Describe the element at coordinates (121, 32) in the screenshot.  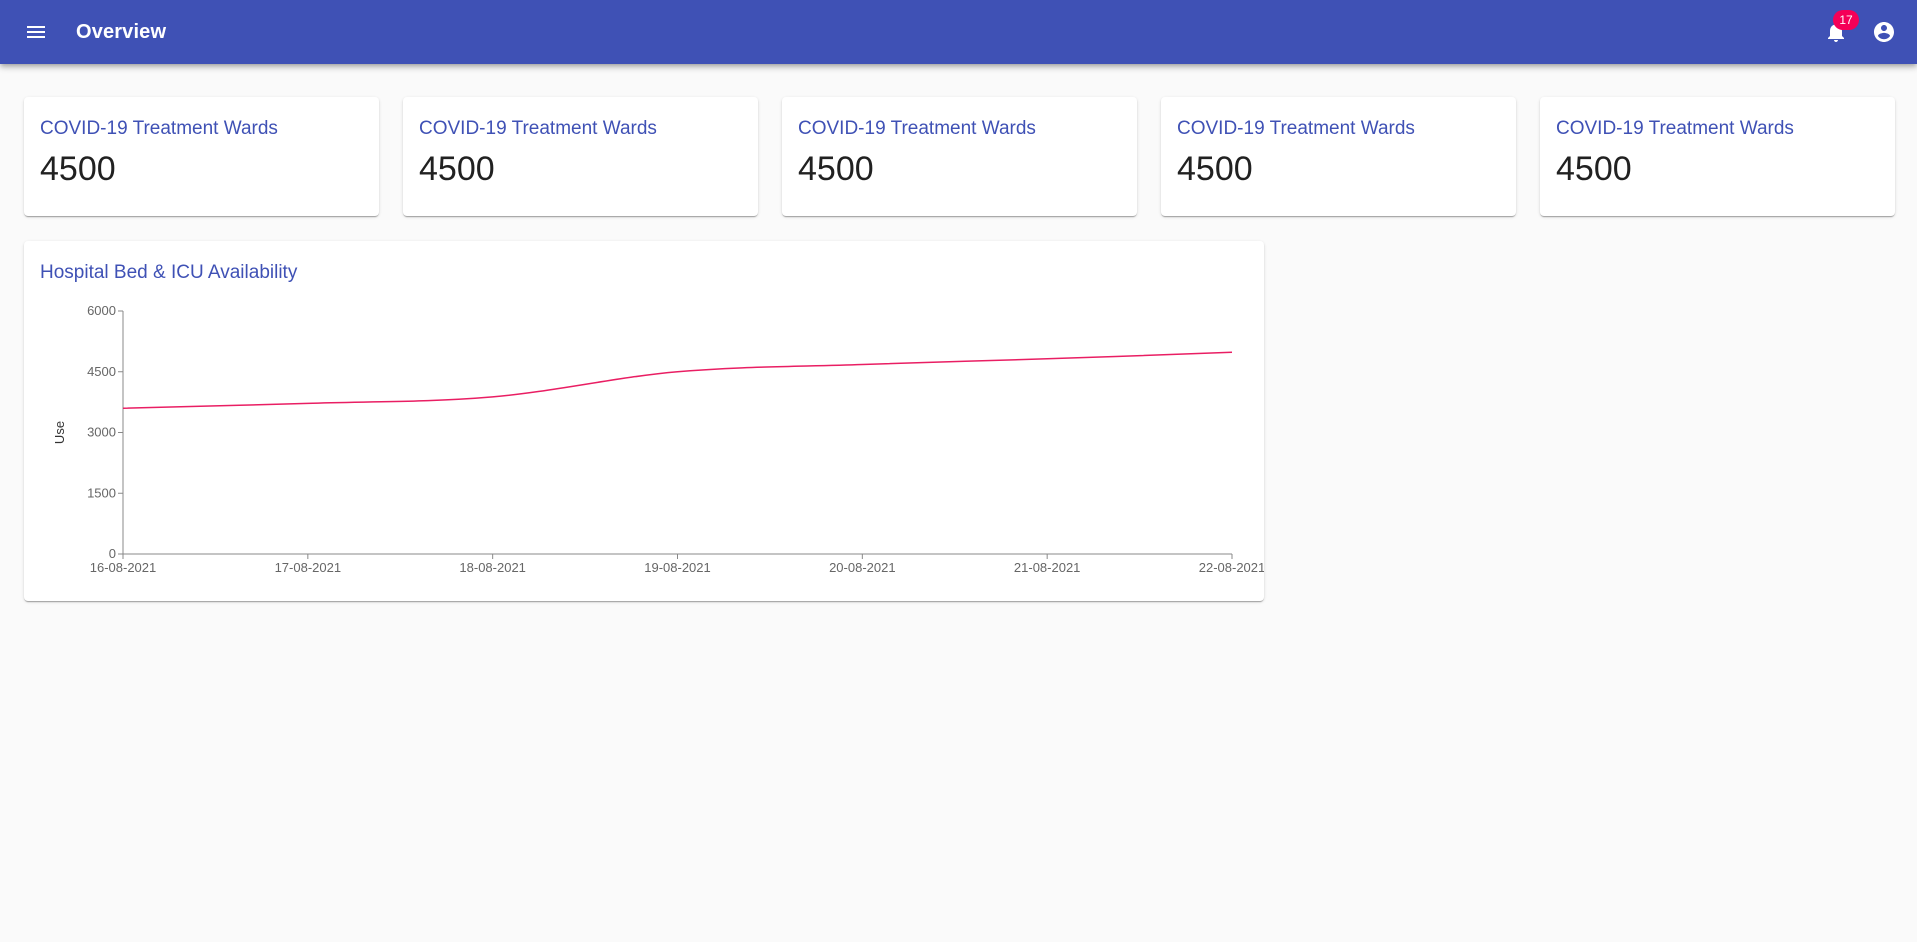
I see `page-title: Overview` at that location.